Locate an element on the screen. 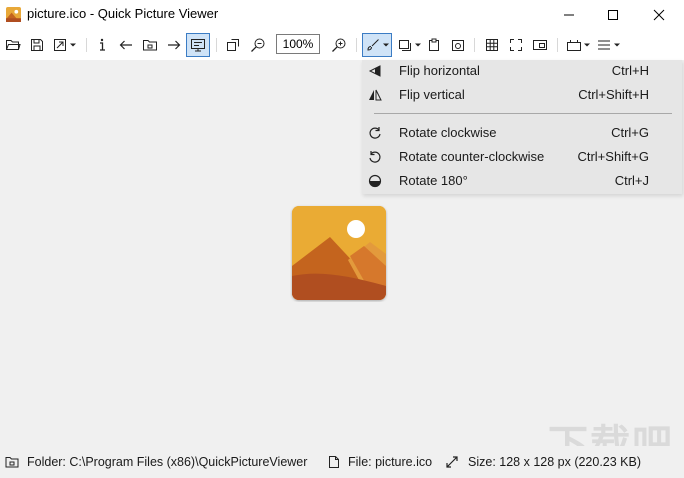  fullscreen-button is located at coordinates (516, 45).